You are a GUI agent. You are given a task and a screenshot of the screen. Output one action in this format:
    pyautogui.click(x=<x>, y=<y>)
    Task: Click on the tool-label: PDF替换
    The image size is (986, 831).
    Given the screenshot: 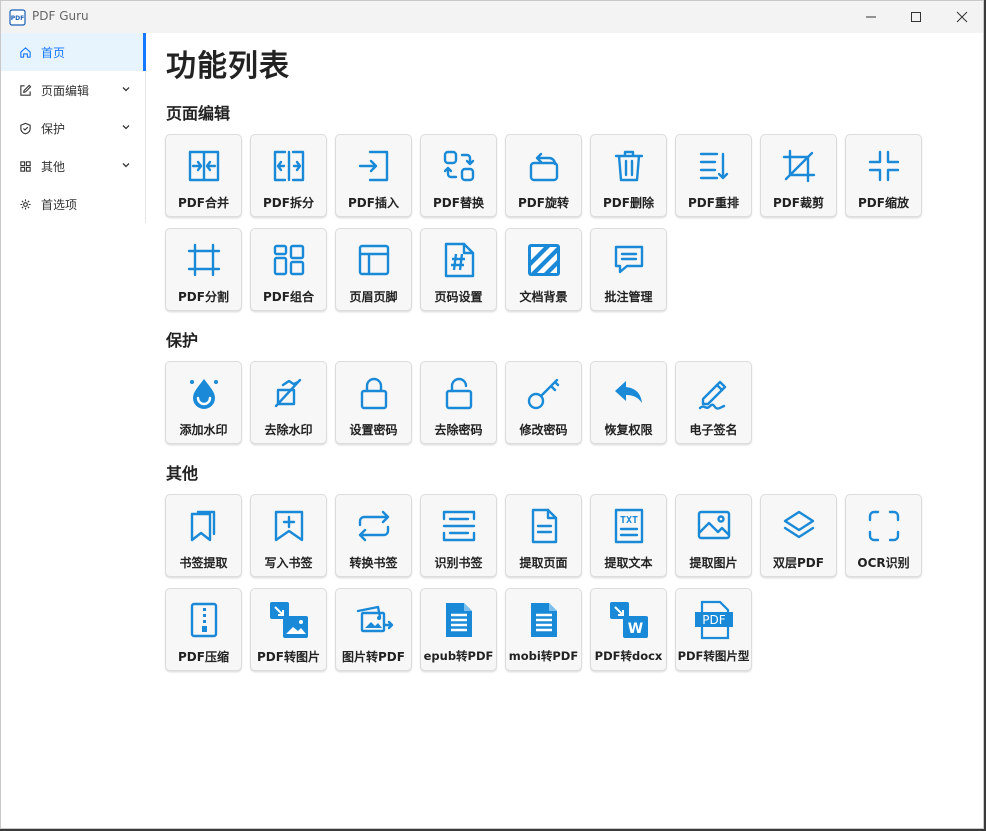 What is the action you would take?
    pyautogui.click(x=458, y=203)
    